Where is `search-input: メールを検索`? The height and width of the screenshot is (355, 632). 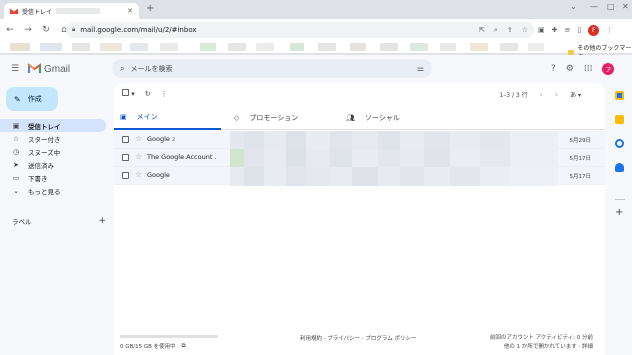 search-input: メールを検索 is located at coordinates (151, 69).